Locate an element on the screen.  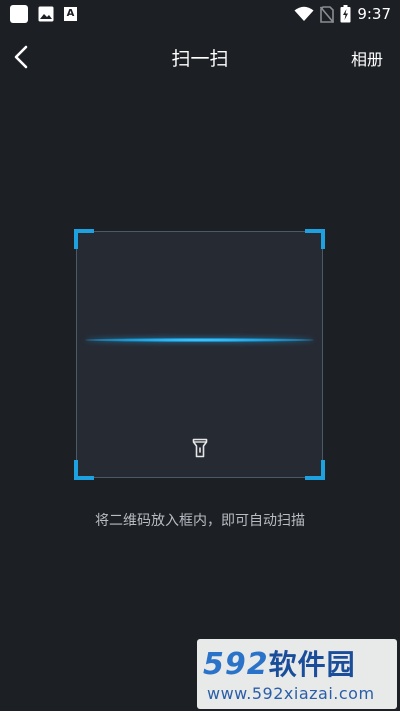
flashlight-button is located at coordinates (200, 448).